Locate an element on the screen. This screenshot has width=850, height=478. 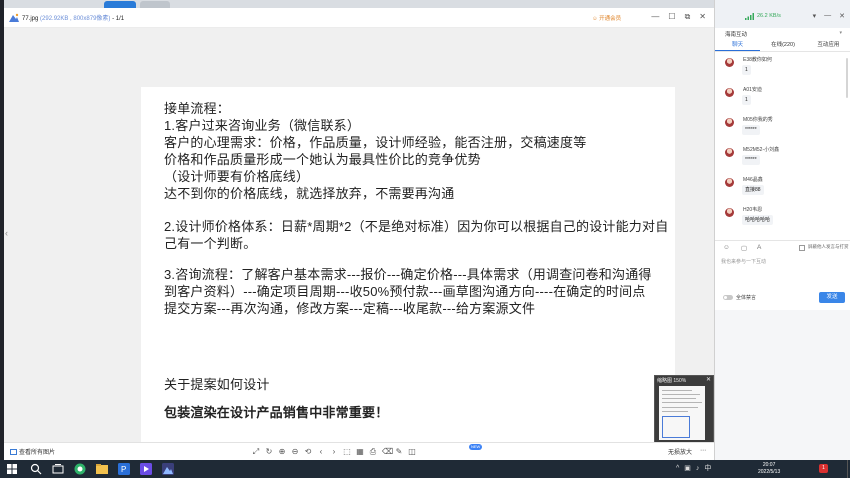
image-icon: ▢ is located at coordinates (744, 248).